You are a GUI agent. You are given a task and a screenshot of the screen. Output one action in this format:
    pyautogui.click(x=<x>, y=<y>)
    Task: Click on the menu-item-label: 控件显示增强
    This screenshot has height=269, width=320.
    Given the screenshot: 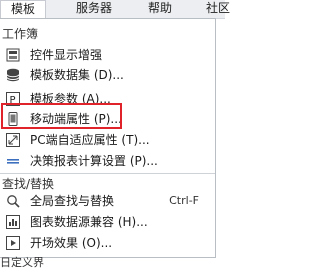 What is the action you would take?
    pyautogui.click(x=66, y=55)
    